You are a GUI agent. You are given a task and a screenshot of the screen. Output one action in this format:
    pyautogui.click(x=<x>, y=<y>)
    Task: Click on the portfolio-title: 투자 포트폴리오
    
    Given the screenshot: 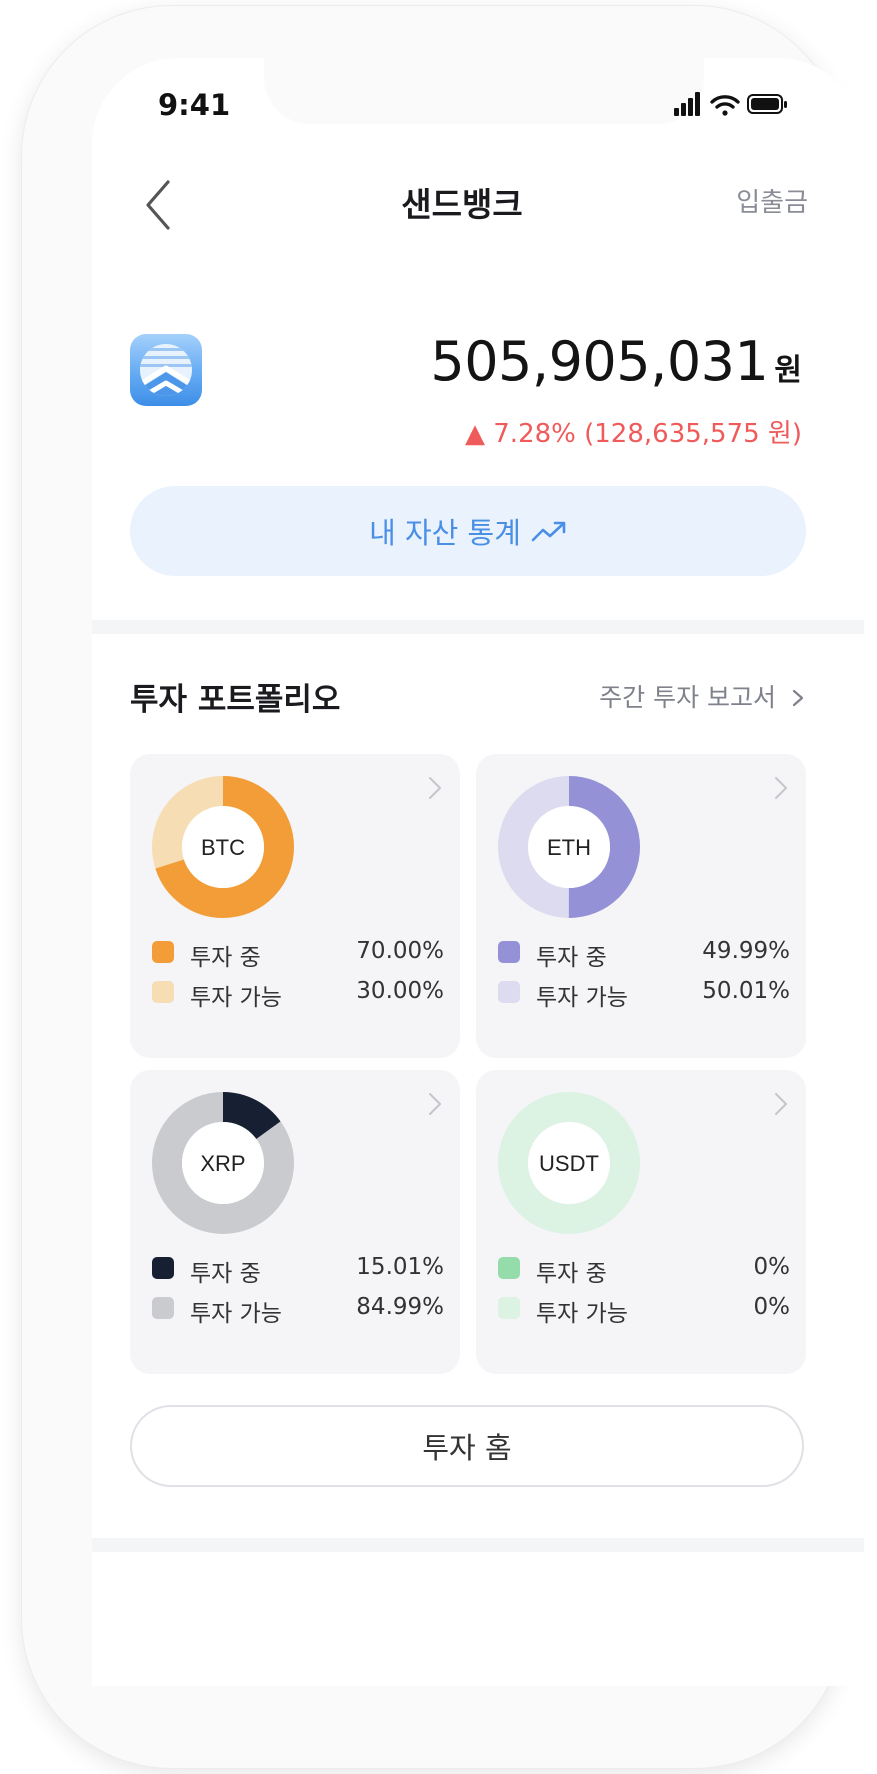 What is the action you would take?
    pyautogui.click(x=235, y=700)
    